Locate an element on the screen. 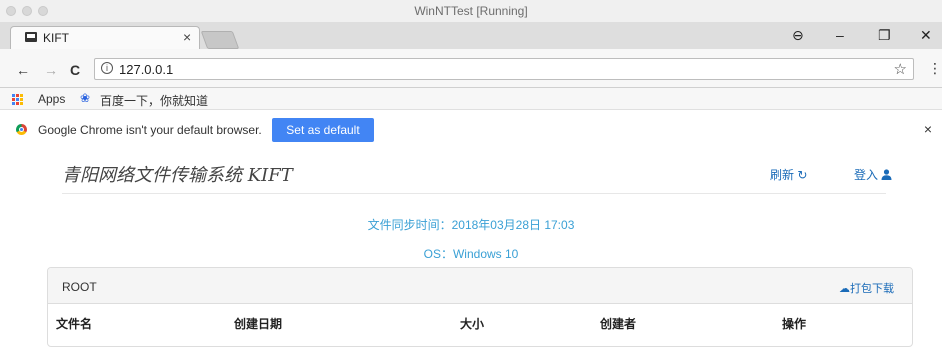 The width and height of the screenshot is (942, 347). close-window-button: ✕ is located at coordinates (926, 35).